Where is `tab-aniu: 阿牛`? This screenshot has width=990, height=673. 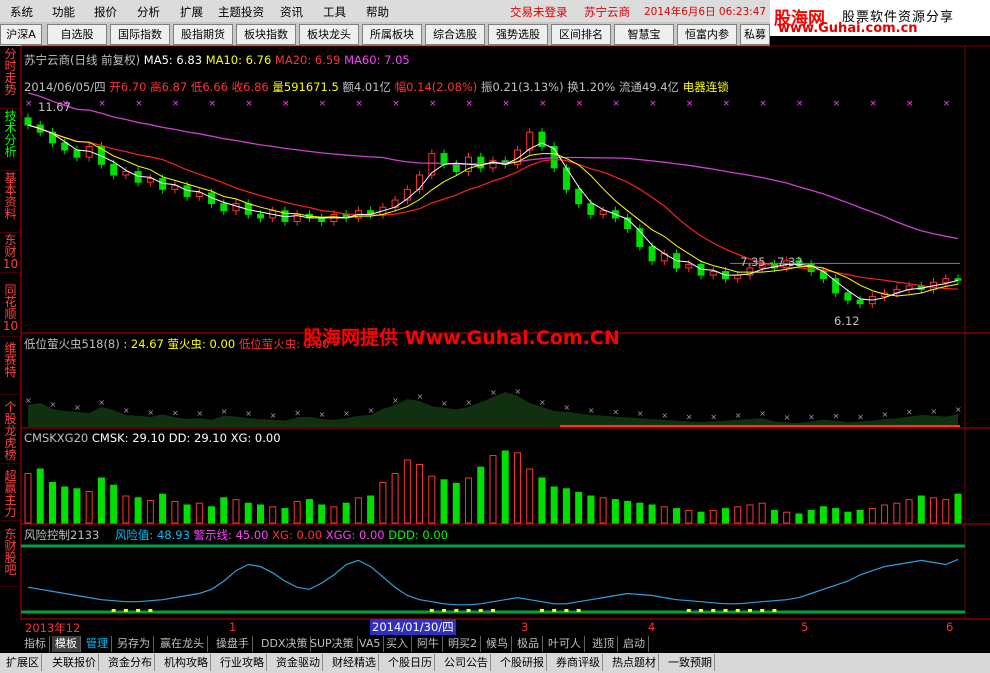
tab-aniu: 阿牛 is located at coordinates (428, 644).